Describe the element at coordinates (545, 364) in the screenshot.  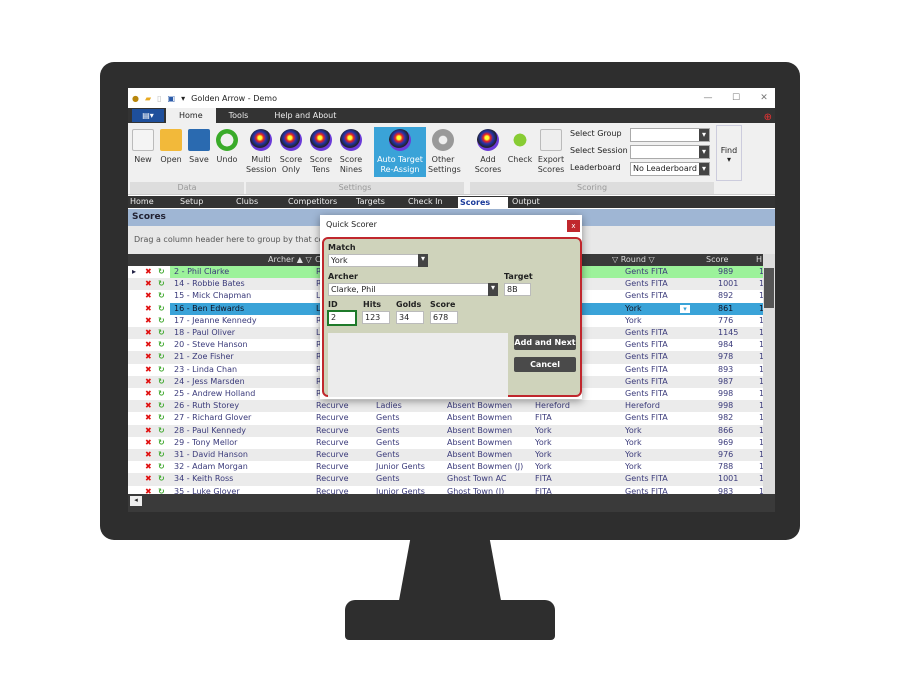
I see `cancel-button: Cancel` at that location.